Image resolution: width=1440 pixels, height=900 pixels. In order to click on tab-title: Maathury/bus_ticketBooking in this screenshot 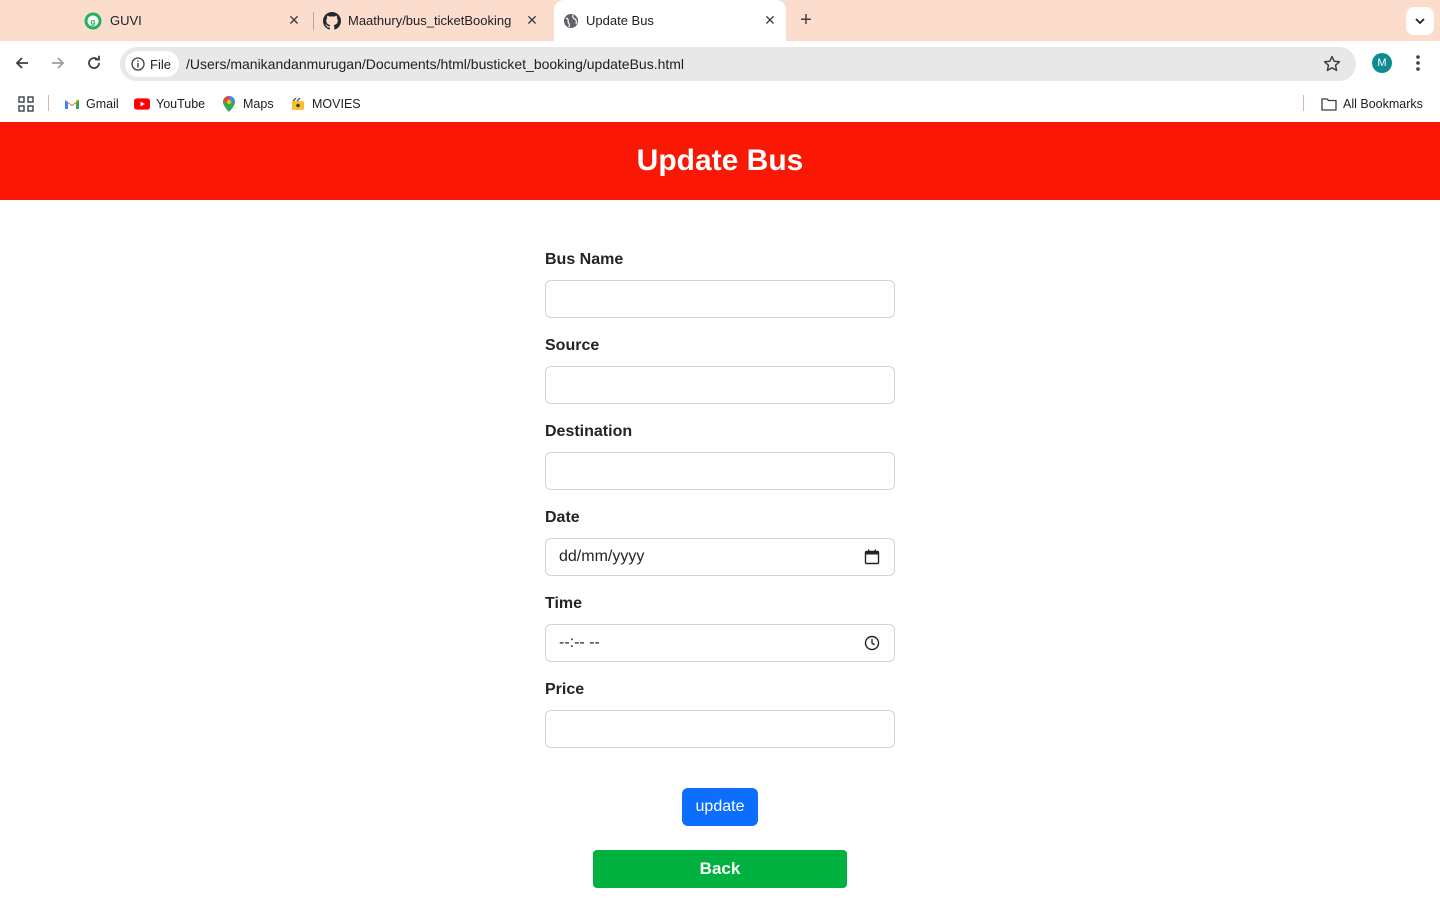, I will do `click(430, 20)`.